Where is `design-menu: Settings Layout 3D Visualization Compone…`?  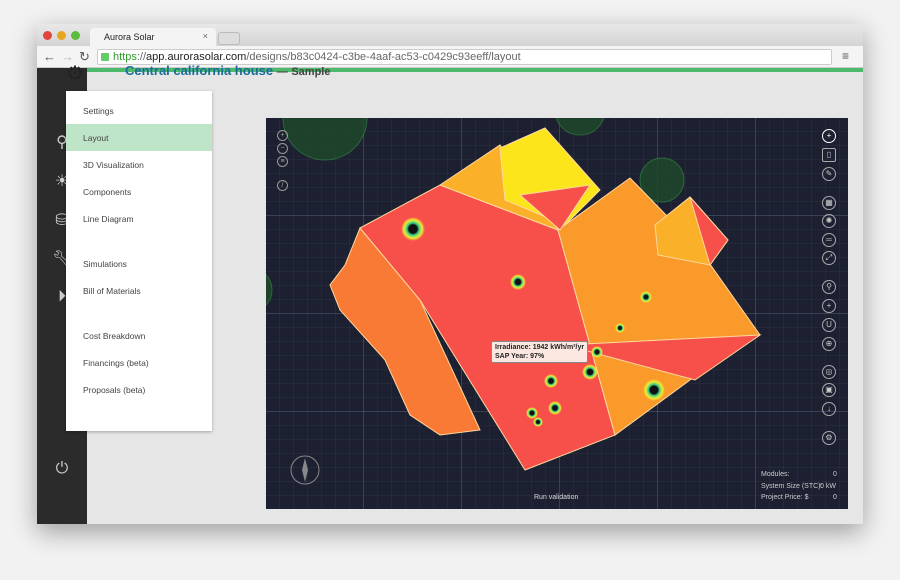
design-menu: Settings Layout 3D Visualization Compone… is located at coordinates (139, 261).